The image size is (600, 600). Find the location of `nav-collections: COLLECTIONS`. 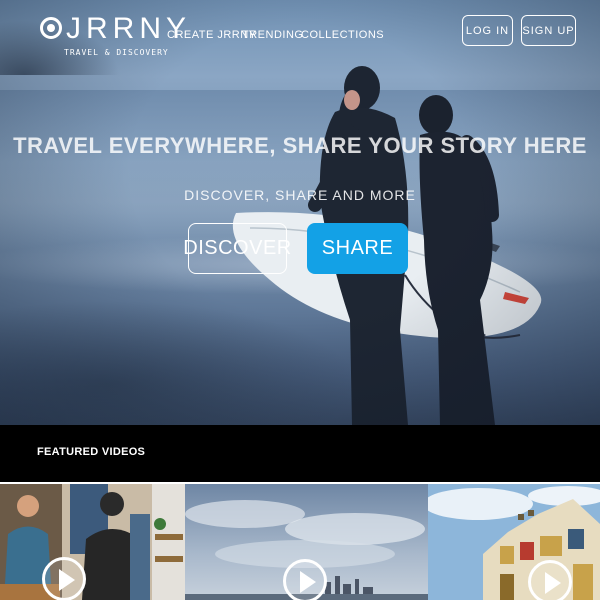

nav-collections: COLLECTIONS is located at coordinates (342, 35).